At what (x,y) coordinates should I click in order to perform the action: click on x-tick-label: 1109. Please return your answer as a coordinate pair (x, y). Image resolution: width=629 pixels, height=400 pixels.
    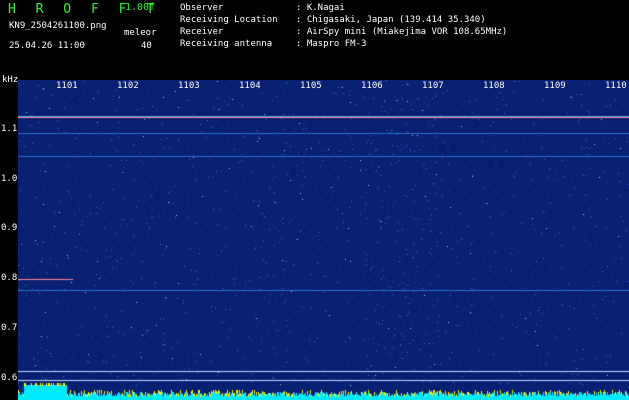
    Looking at the image, I should click on (555, 86).